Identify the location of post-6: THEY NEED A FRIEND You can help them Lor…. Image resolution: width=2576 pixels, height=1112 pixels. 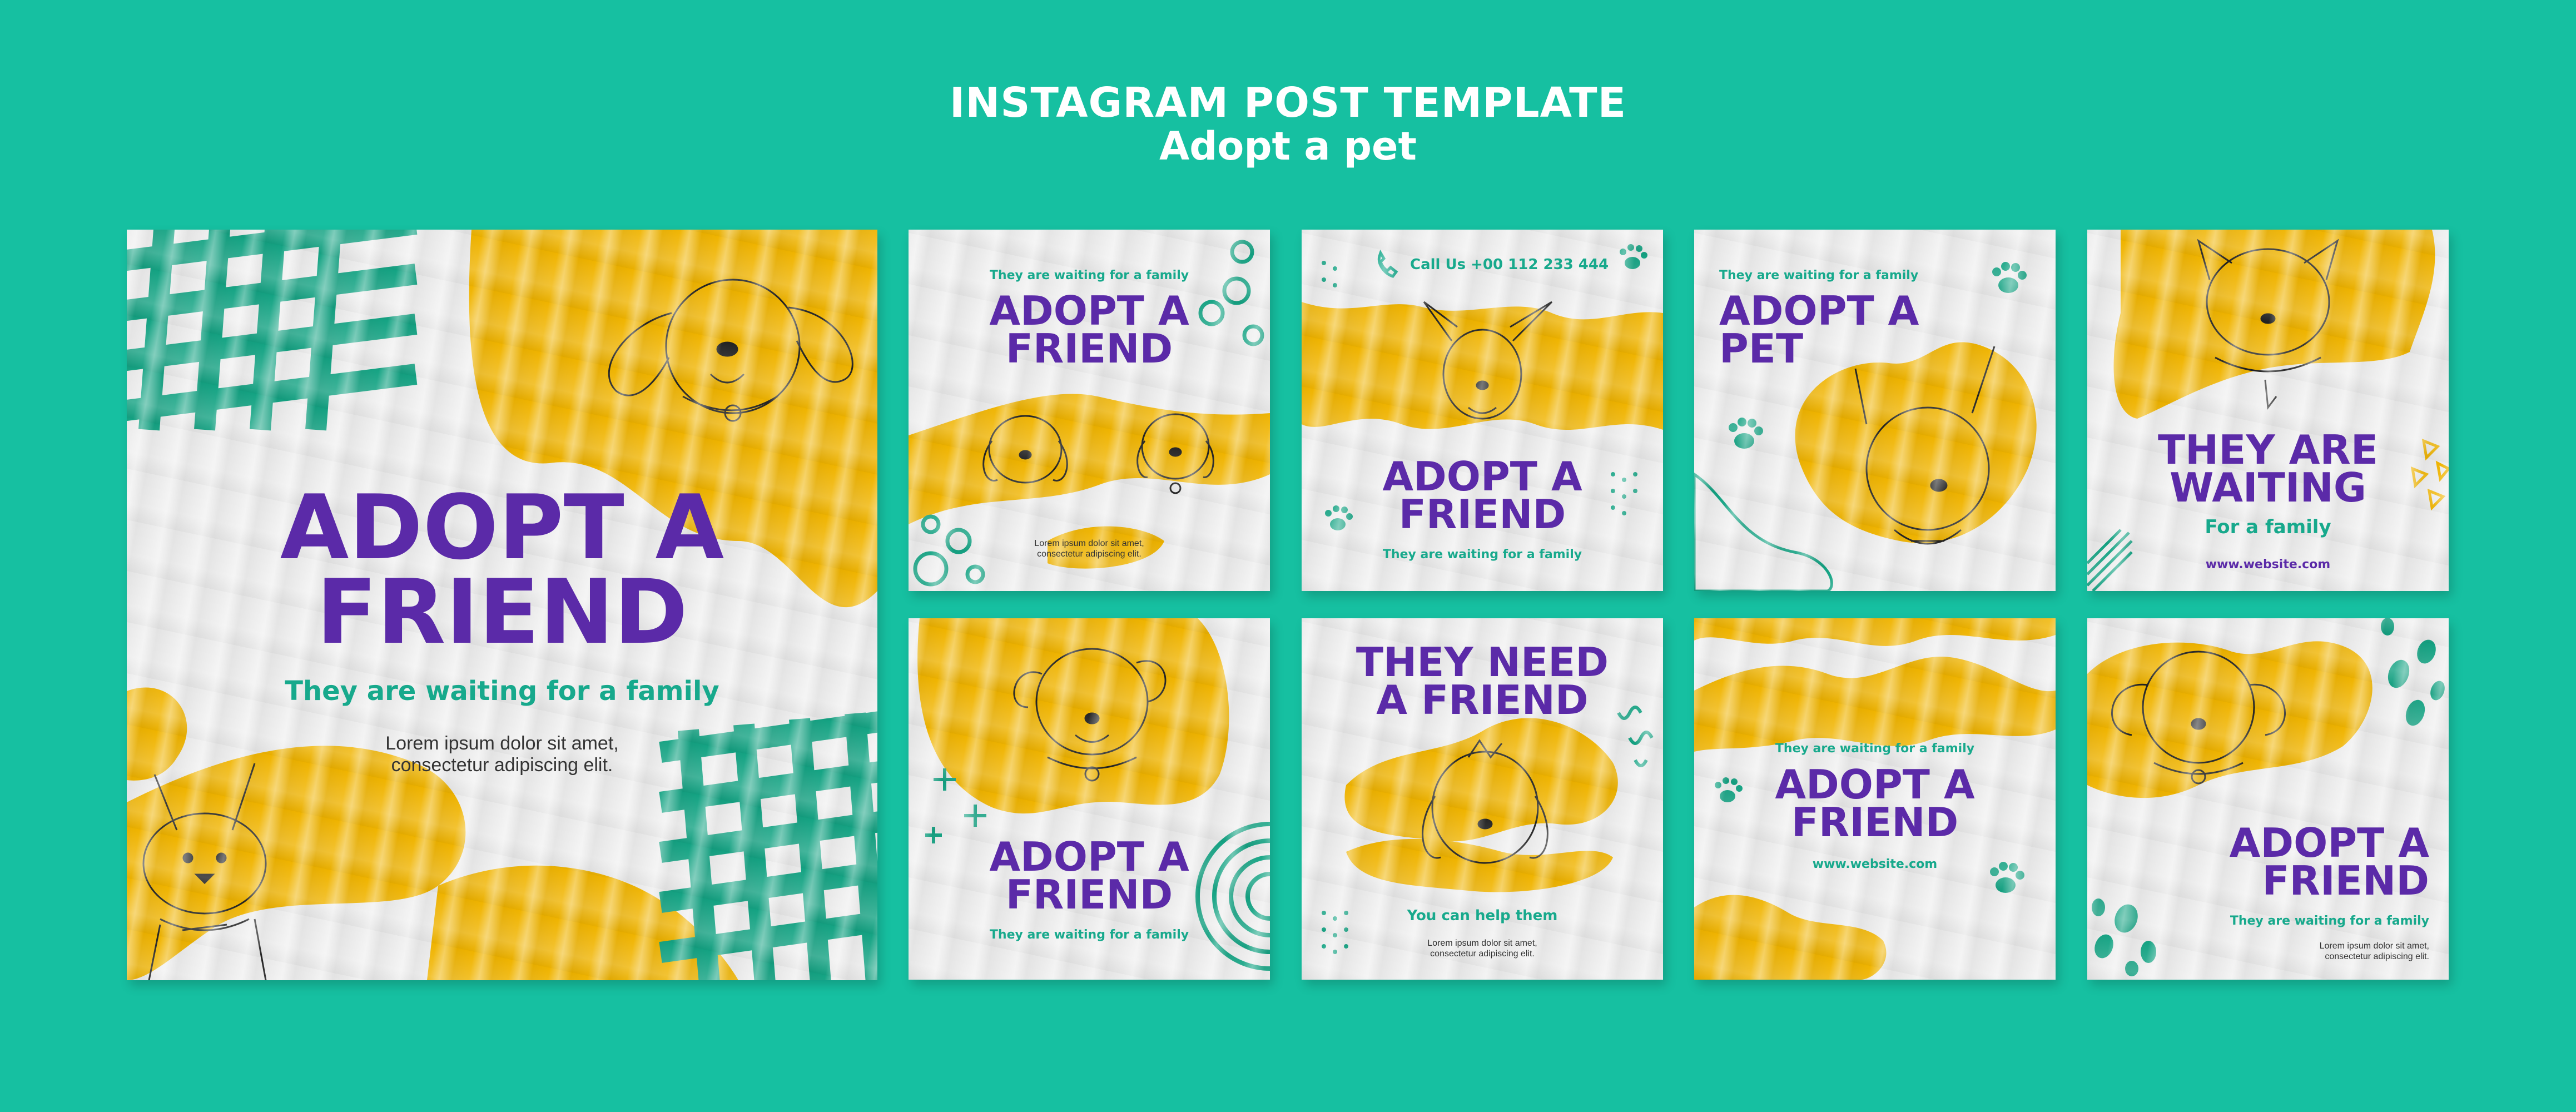
(1482, 799).